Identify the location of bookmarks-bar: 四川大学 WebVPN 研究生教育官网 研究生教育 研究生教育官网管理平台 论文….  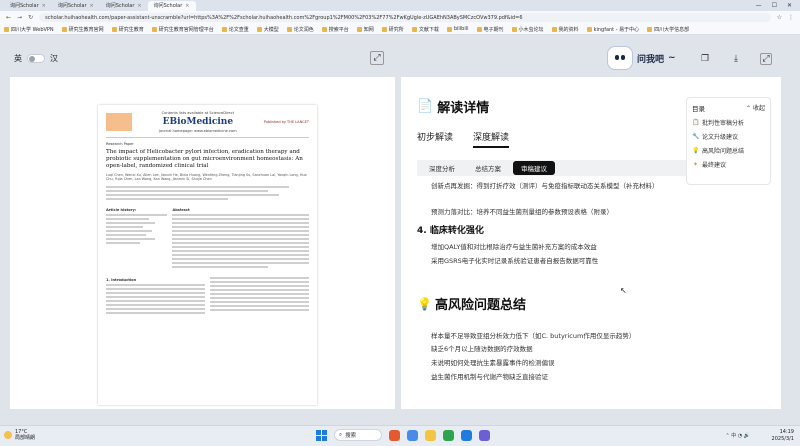
(400, 29).